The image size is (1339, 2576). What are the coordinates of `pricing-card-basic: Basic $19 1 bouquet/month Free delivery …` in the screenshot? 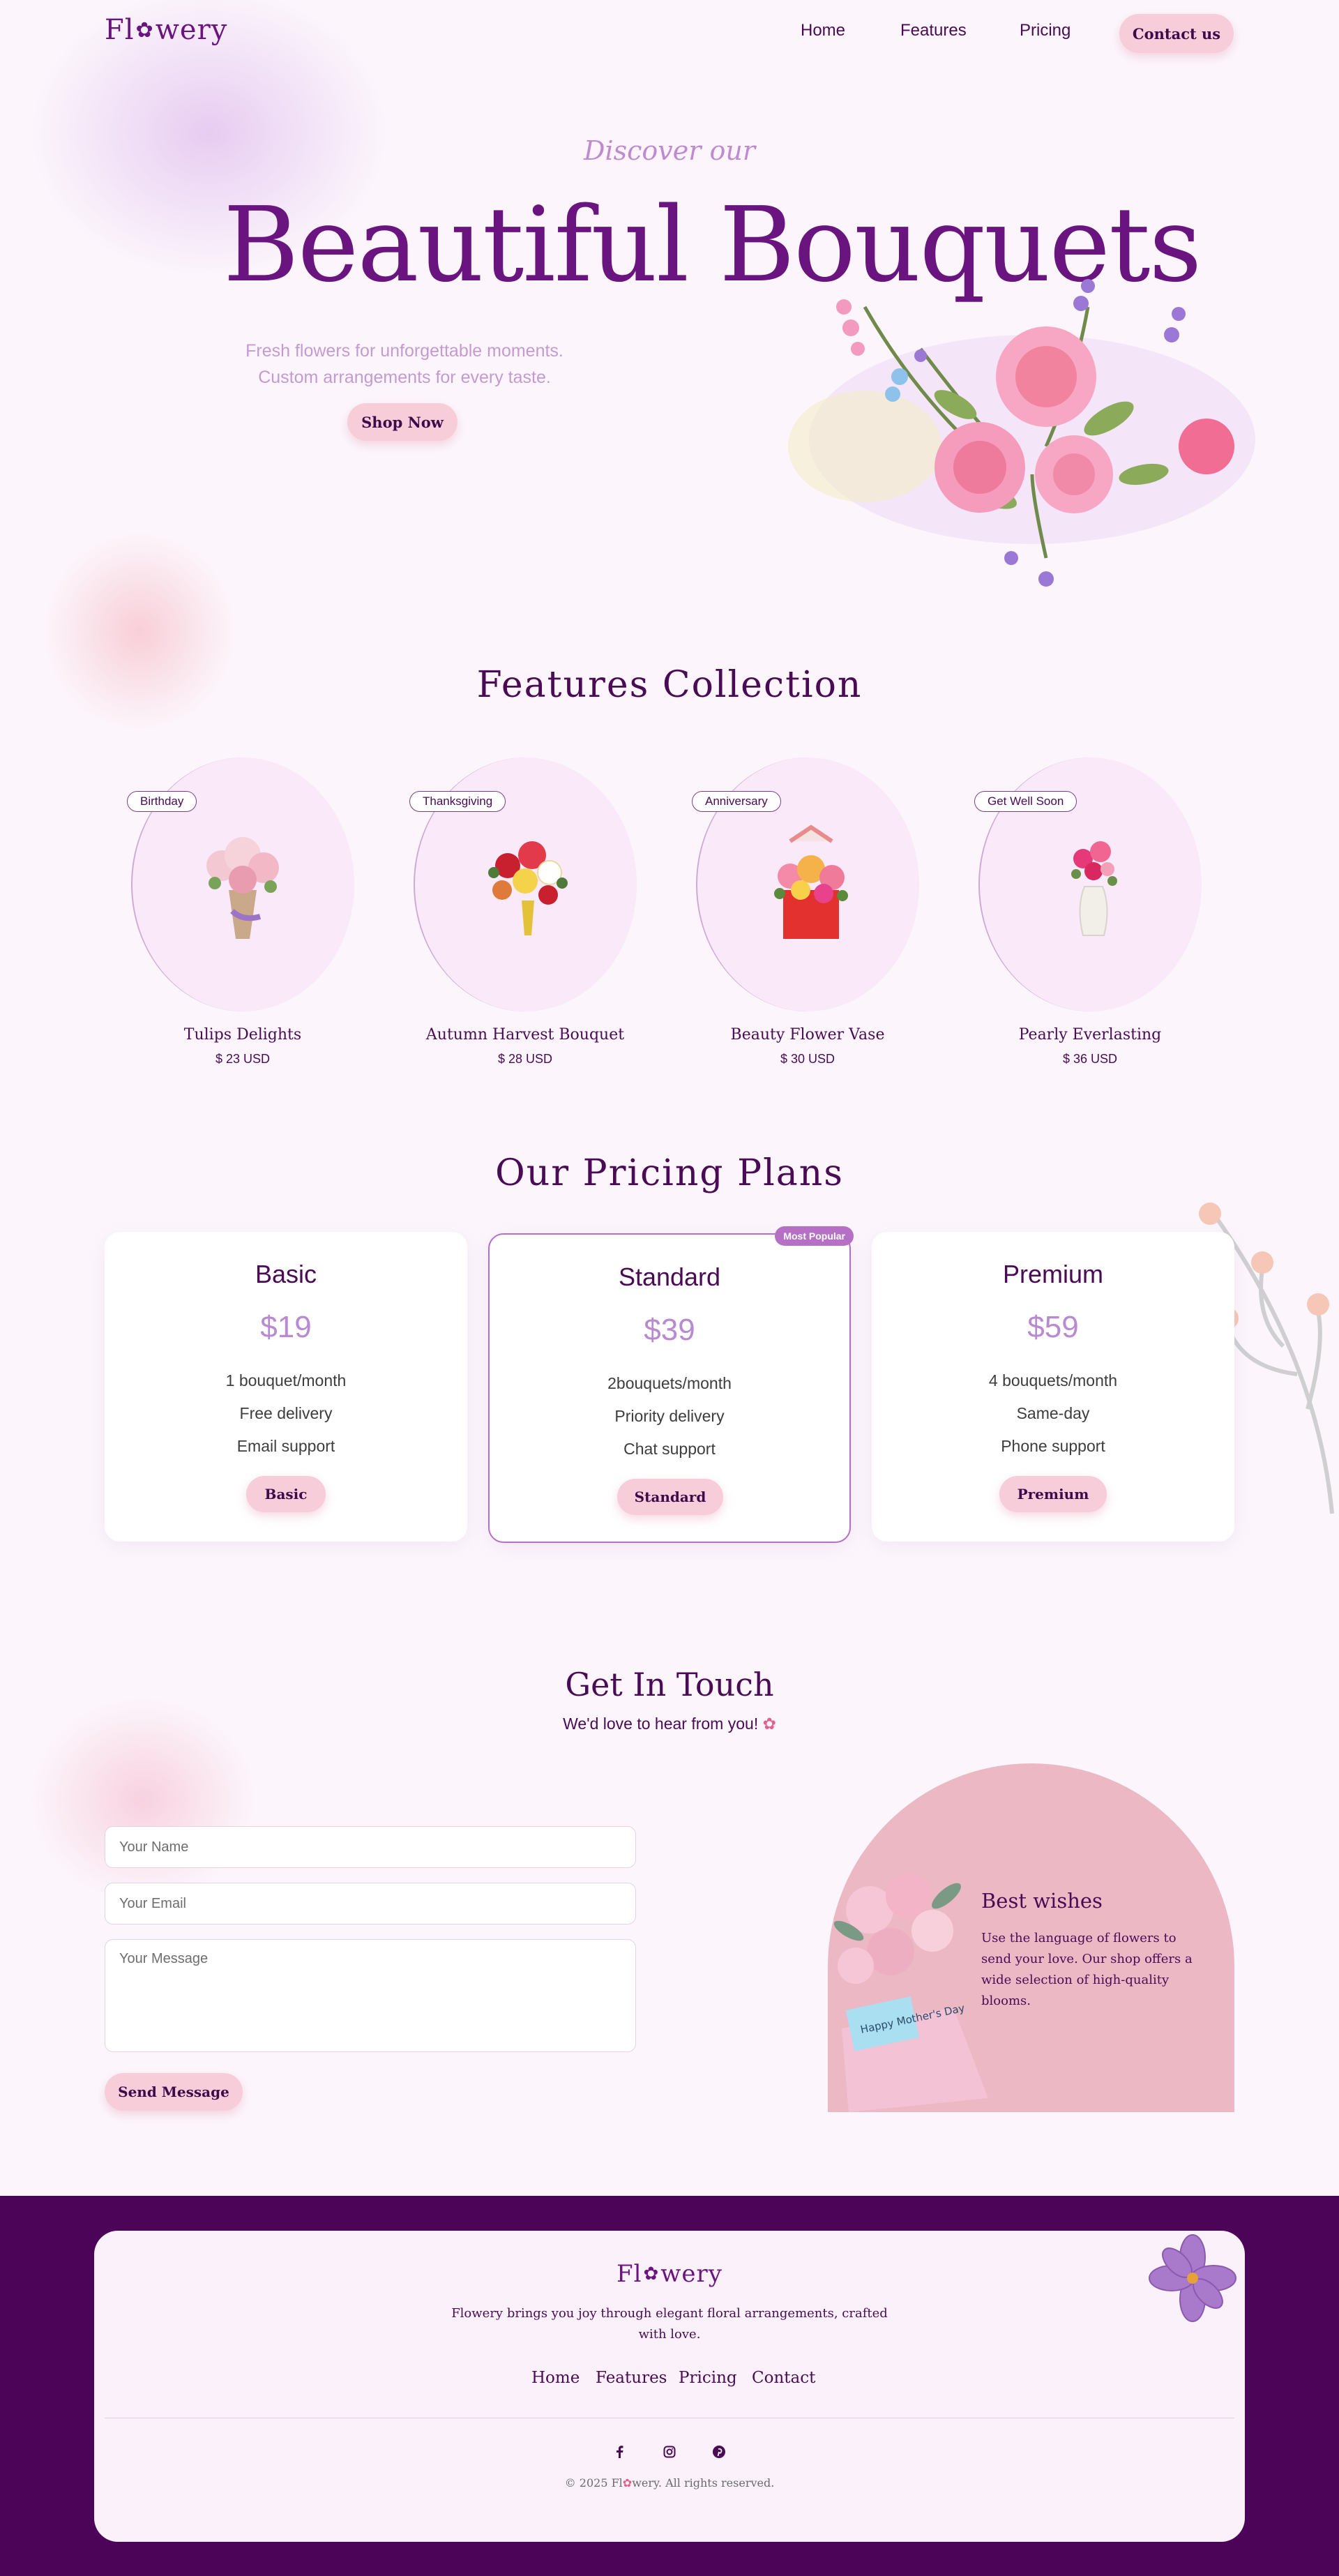 It's located at (286, 1387).